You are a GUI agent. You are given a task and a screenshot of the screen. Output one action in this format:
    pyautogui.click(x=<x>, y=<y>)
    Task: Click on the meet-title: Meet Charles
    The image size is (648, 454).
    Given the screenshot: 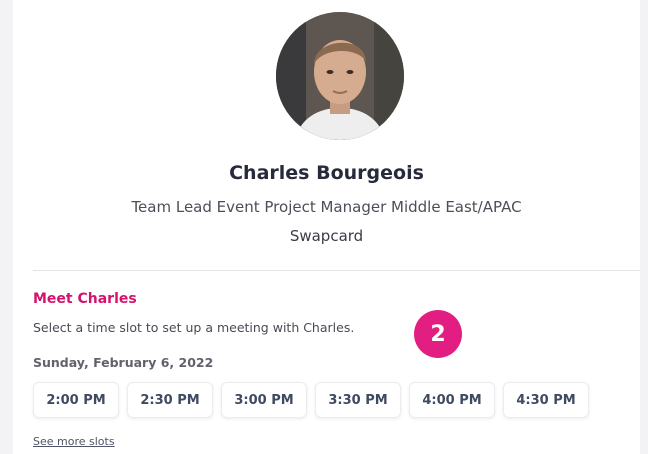 What is the action you would take?
    pyautogui.click(x=85, y=299)
    